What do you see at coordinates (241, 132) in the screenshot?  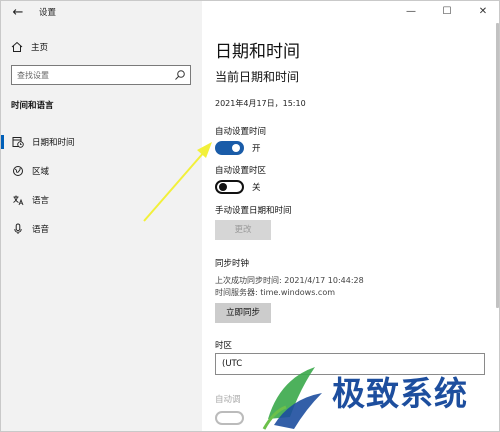 I see `auto-time-label: 自动设置时间` at bounding box center [241, 132].